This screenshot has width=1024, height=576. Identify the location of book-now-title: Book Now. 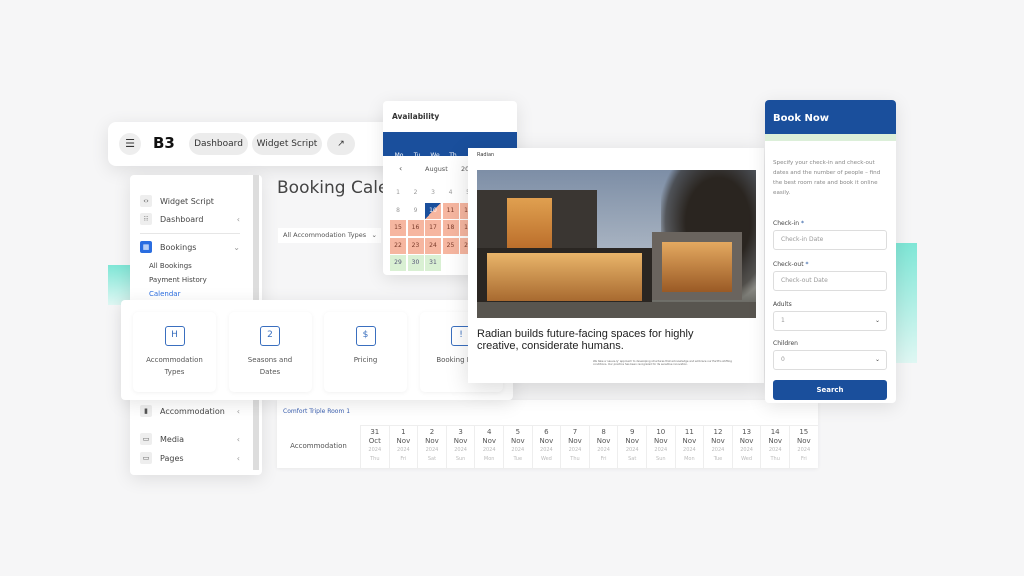
(801, 118).